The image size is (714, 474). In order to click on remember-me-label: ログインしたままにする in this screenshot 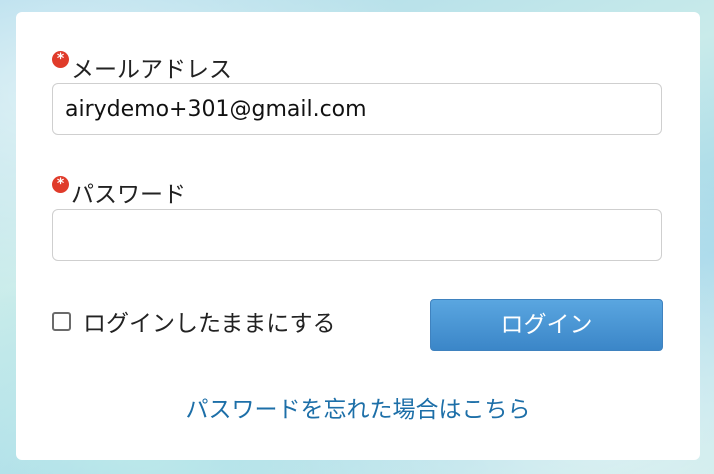, I will do `click(209, 324)`.